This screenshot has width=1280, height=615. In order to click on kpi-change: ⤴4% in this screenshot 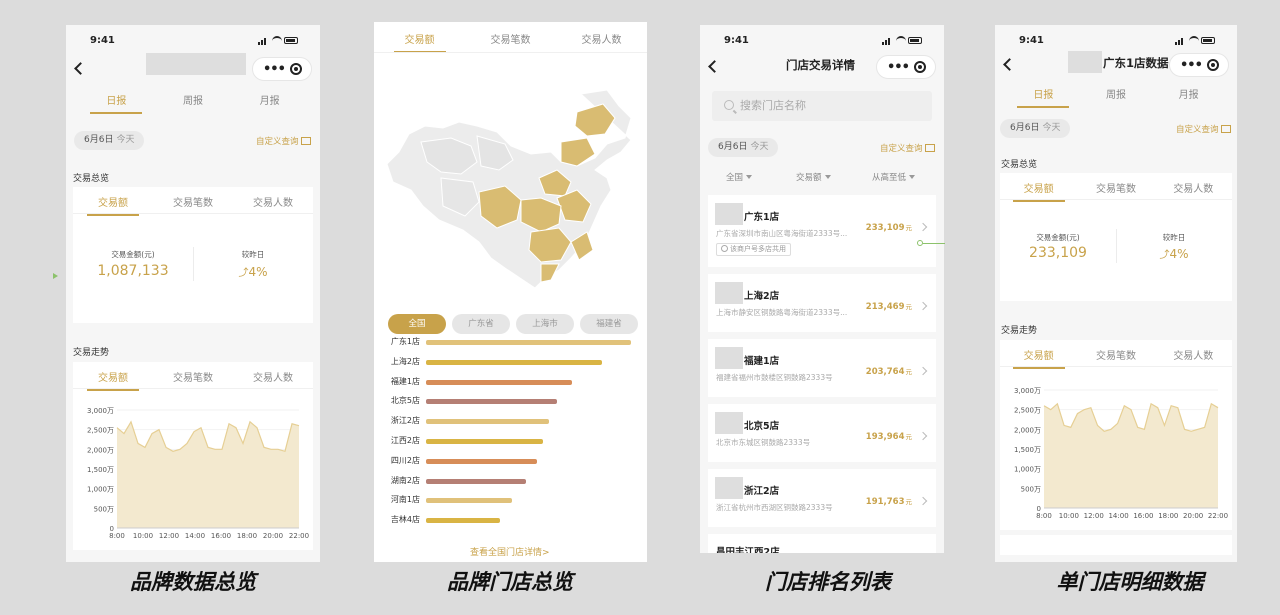, I will do `click(1174, 253)`.